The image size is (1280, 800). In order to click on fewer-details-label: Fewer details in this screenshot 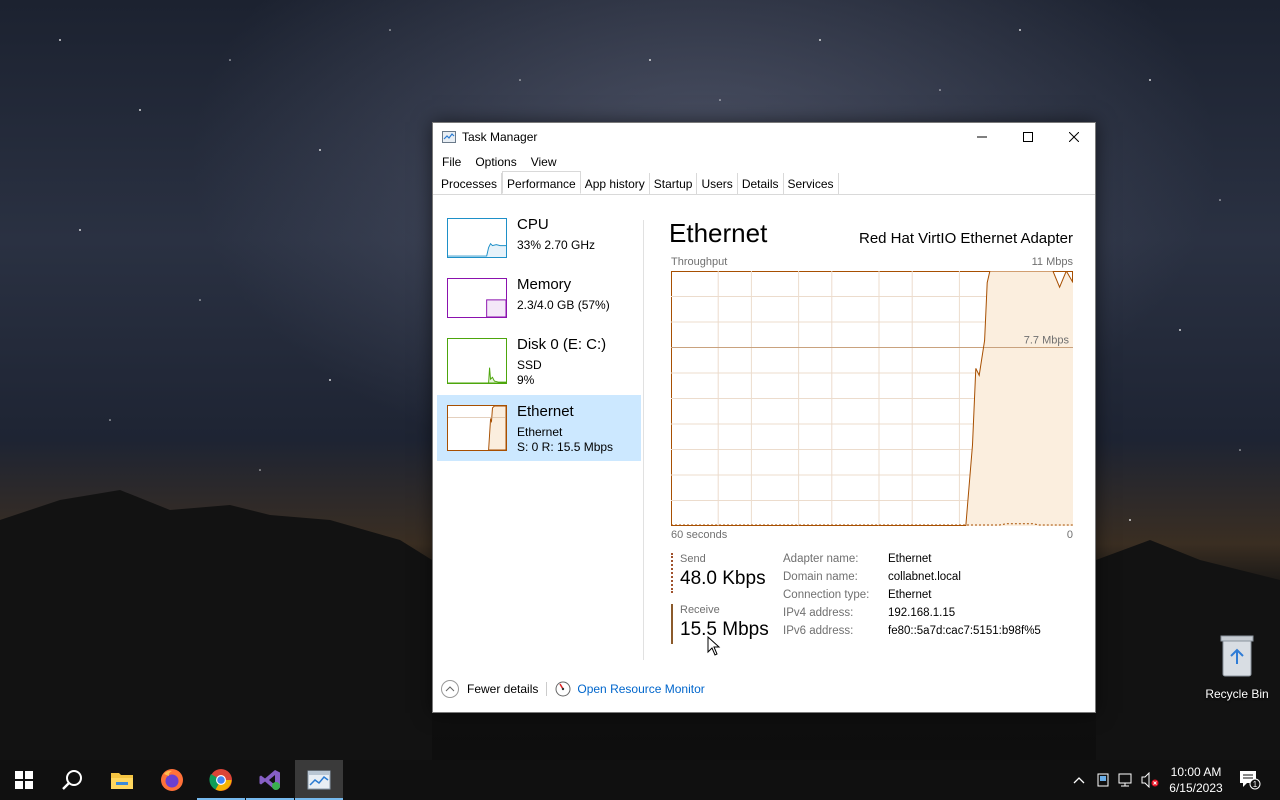, I will do `click(503, 689)`.